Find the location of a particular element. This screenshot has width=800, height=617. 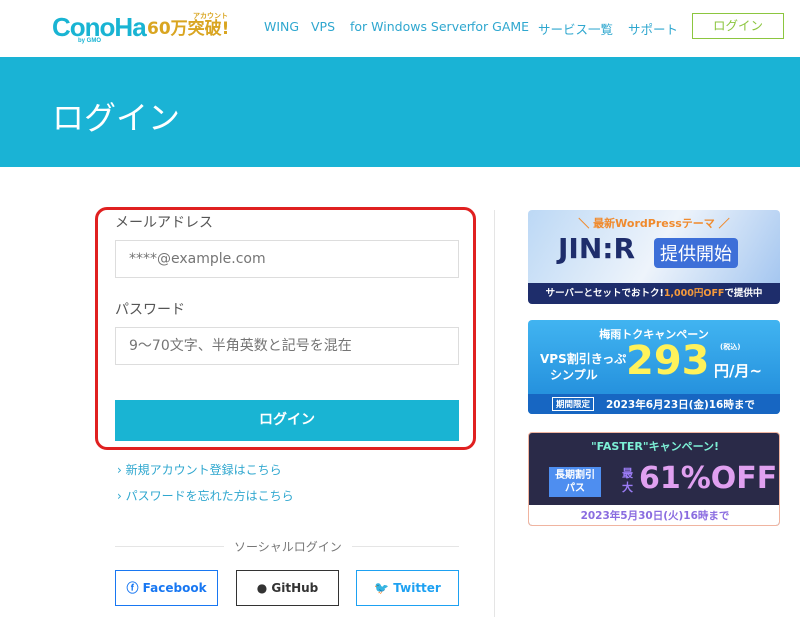

ad-jinr-tag: 提供開始 is located at coordinates (696, 253).